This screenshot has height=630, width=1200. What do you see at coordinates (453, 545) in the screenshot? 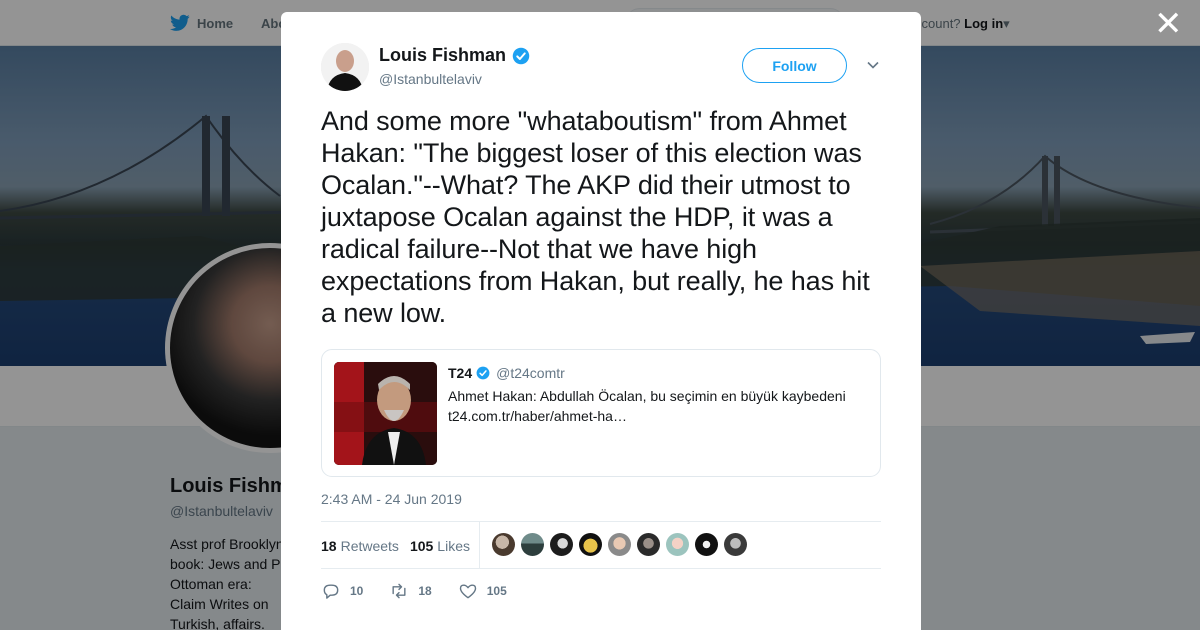
I see `likes-label: Likes` at bounding box center [453, 545].